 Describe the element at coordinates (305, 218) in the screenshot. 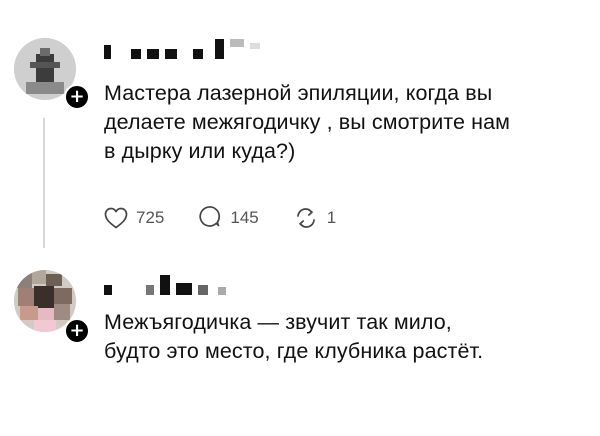

I see `repost-icon` at that location.